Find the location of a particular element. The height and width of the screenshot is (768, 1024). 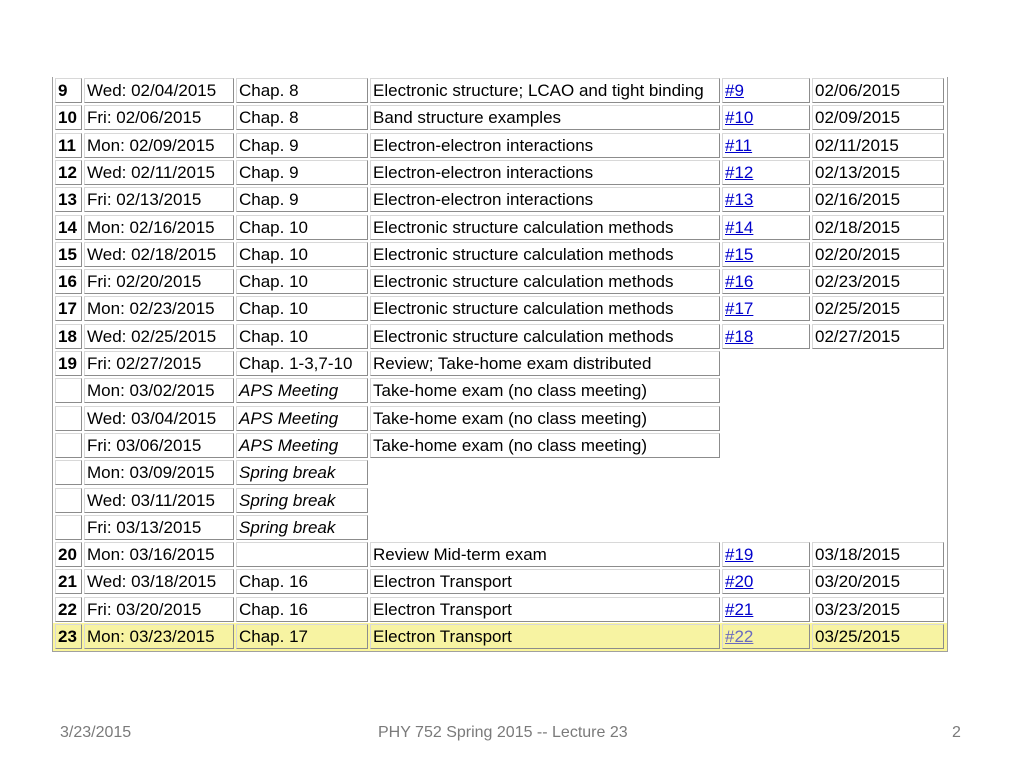

page-number: 2 is located at coordinates (956, 732).